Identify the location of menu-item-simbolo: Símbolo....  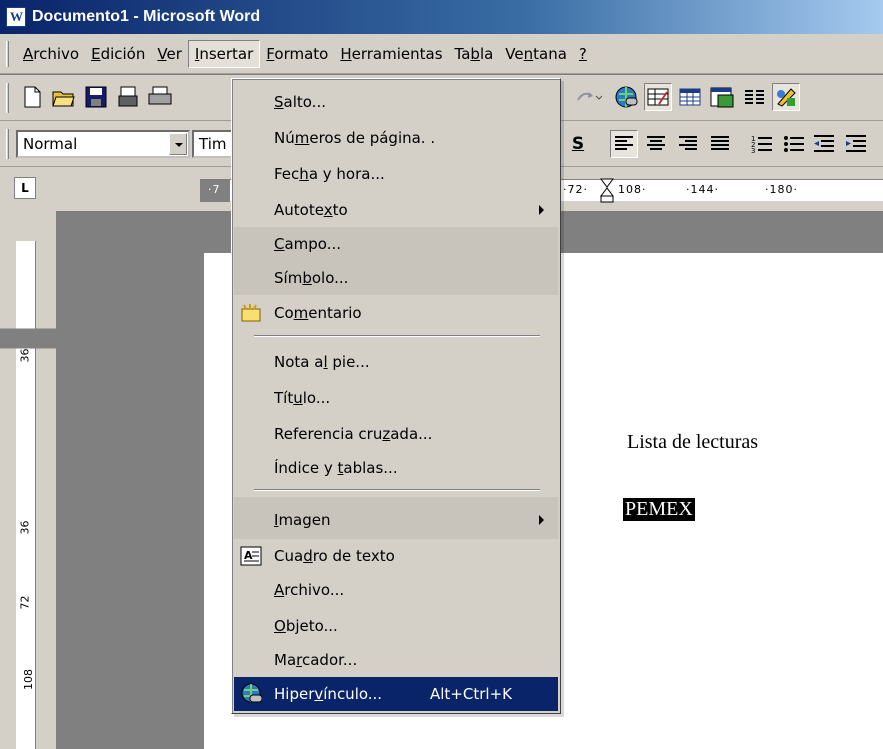
(396, 278).